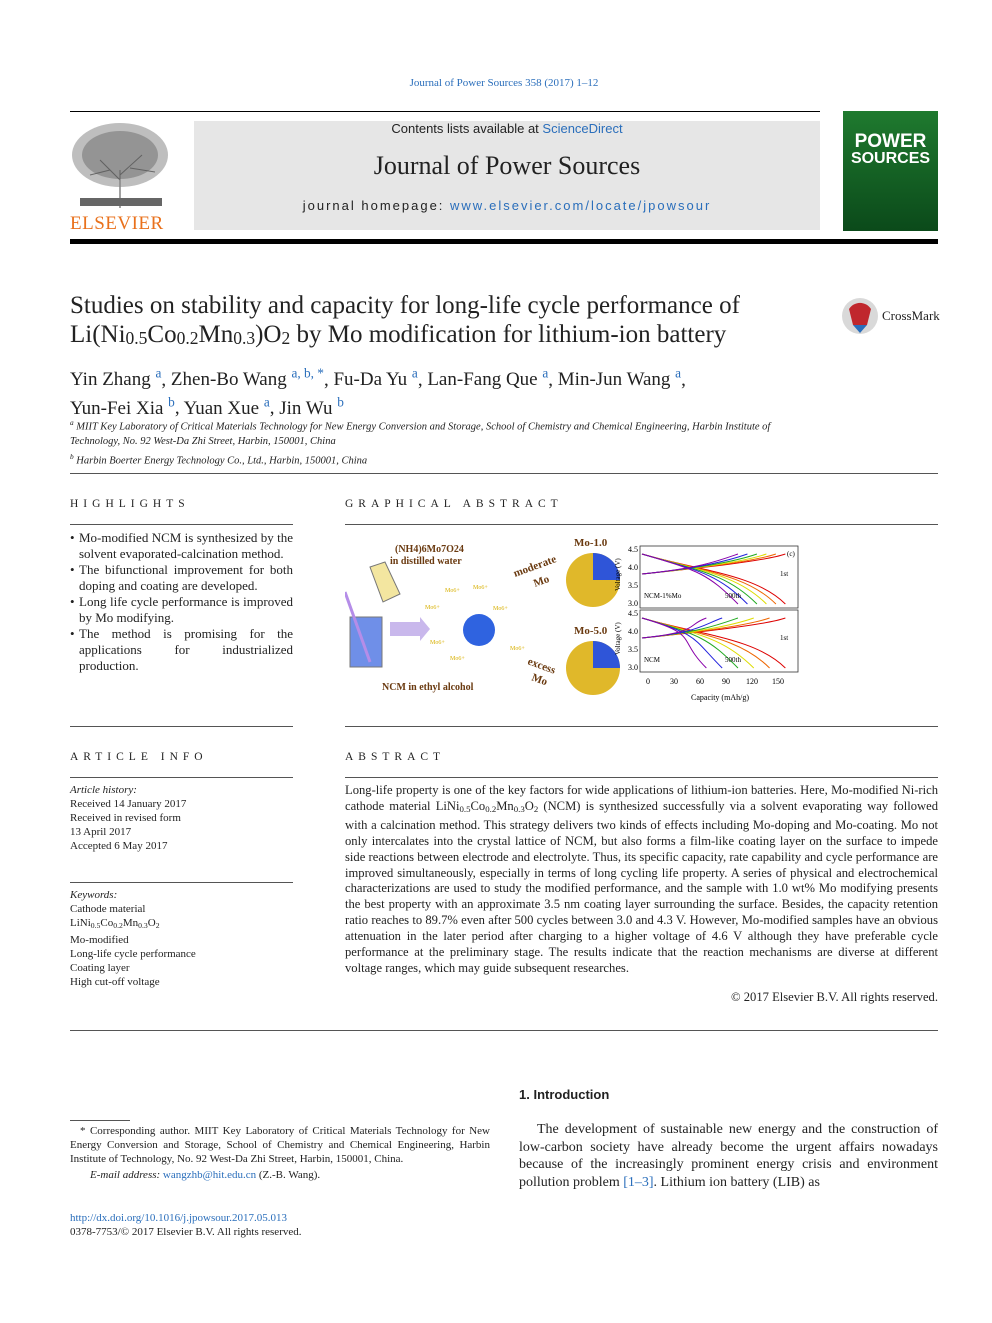 This screenshot has height=1323, width=992. Describe the element at coordinates (860, 316) in the screenshot. I see `crossmark-icon` at that location.